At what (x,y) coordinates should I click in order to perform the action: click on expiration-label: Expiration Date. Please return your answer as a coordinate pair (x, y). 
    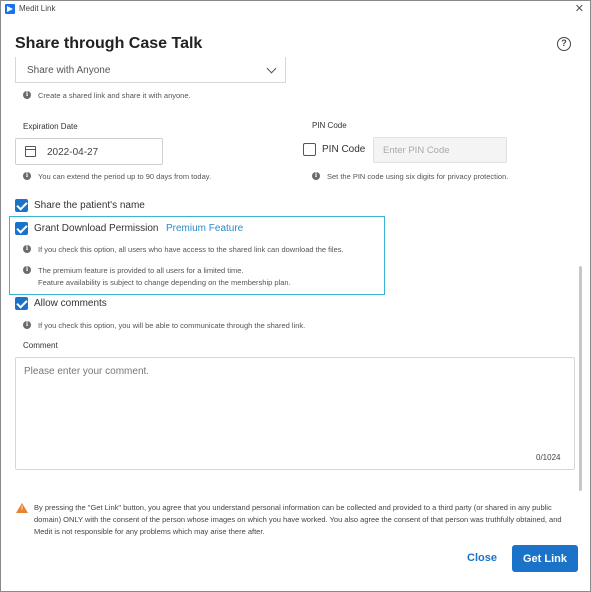
    Looking at the image, I should click on (50, 126).